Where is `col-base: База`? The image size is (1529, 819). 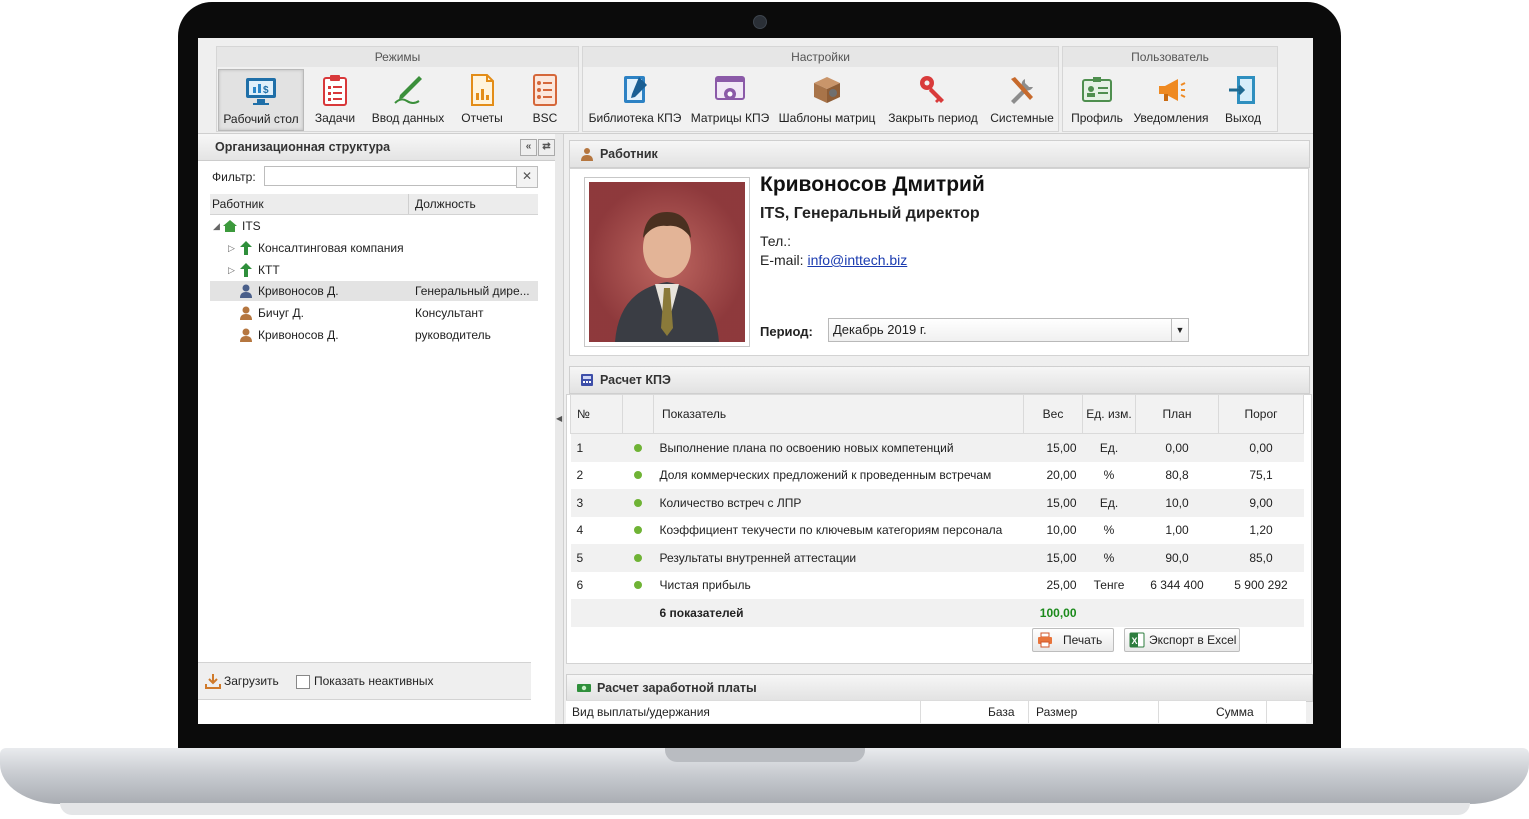
col-base: База is located at coordinates (1001, 712).